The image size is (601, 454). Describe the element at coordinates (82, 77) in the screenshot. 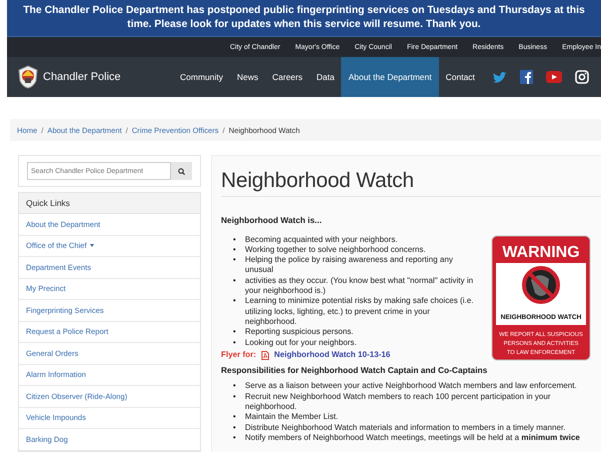

I see `site-name: Chandler Police` at that location.